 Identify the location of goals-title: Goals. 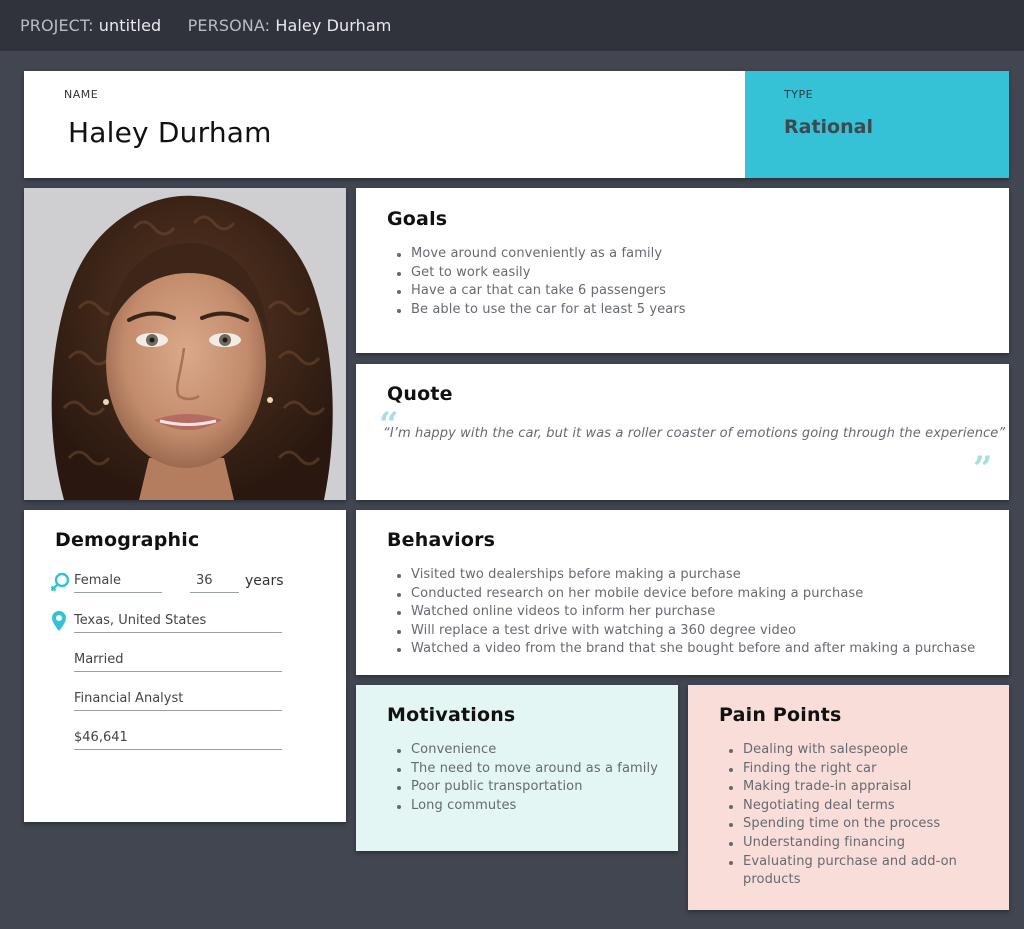
(417, 219).